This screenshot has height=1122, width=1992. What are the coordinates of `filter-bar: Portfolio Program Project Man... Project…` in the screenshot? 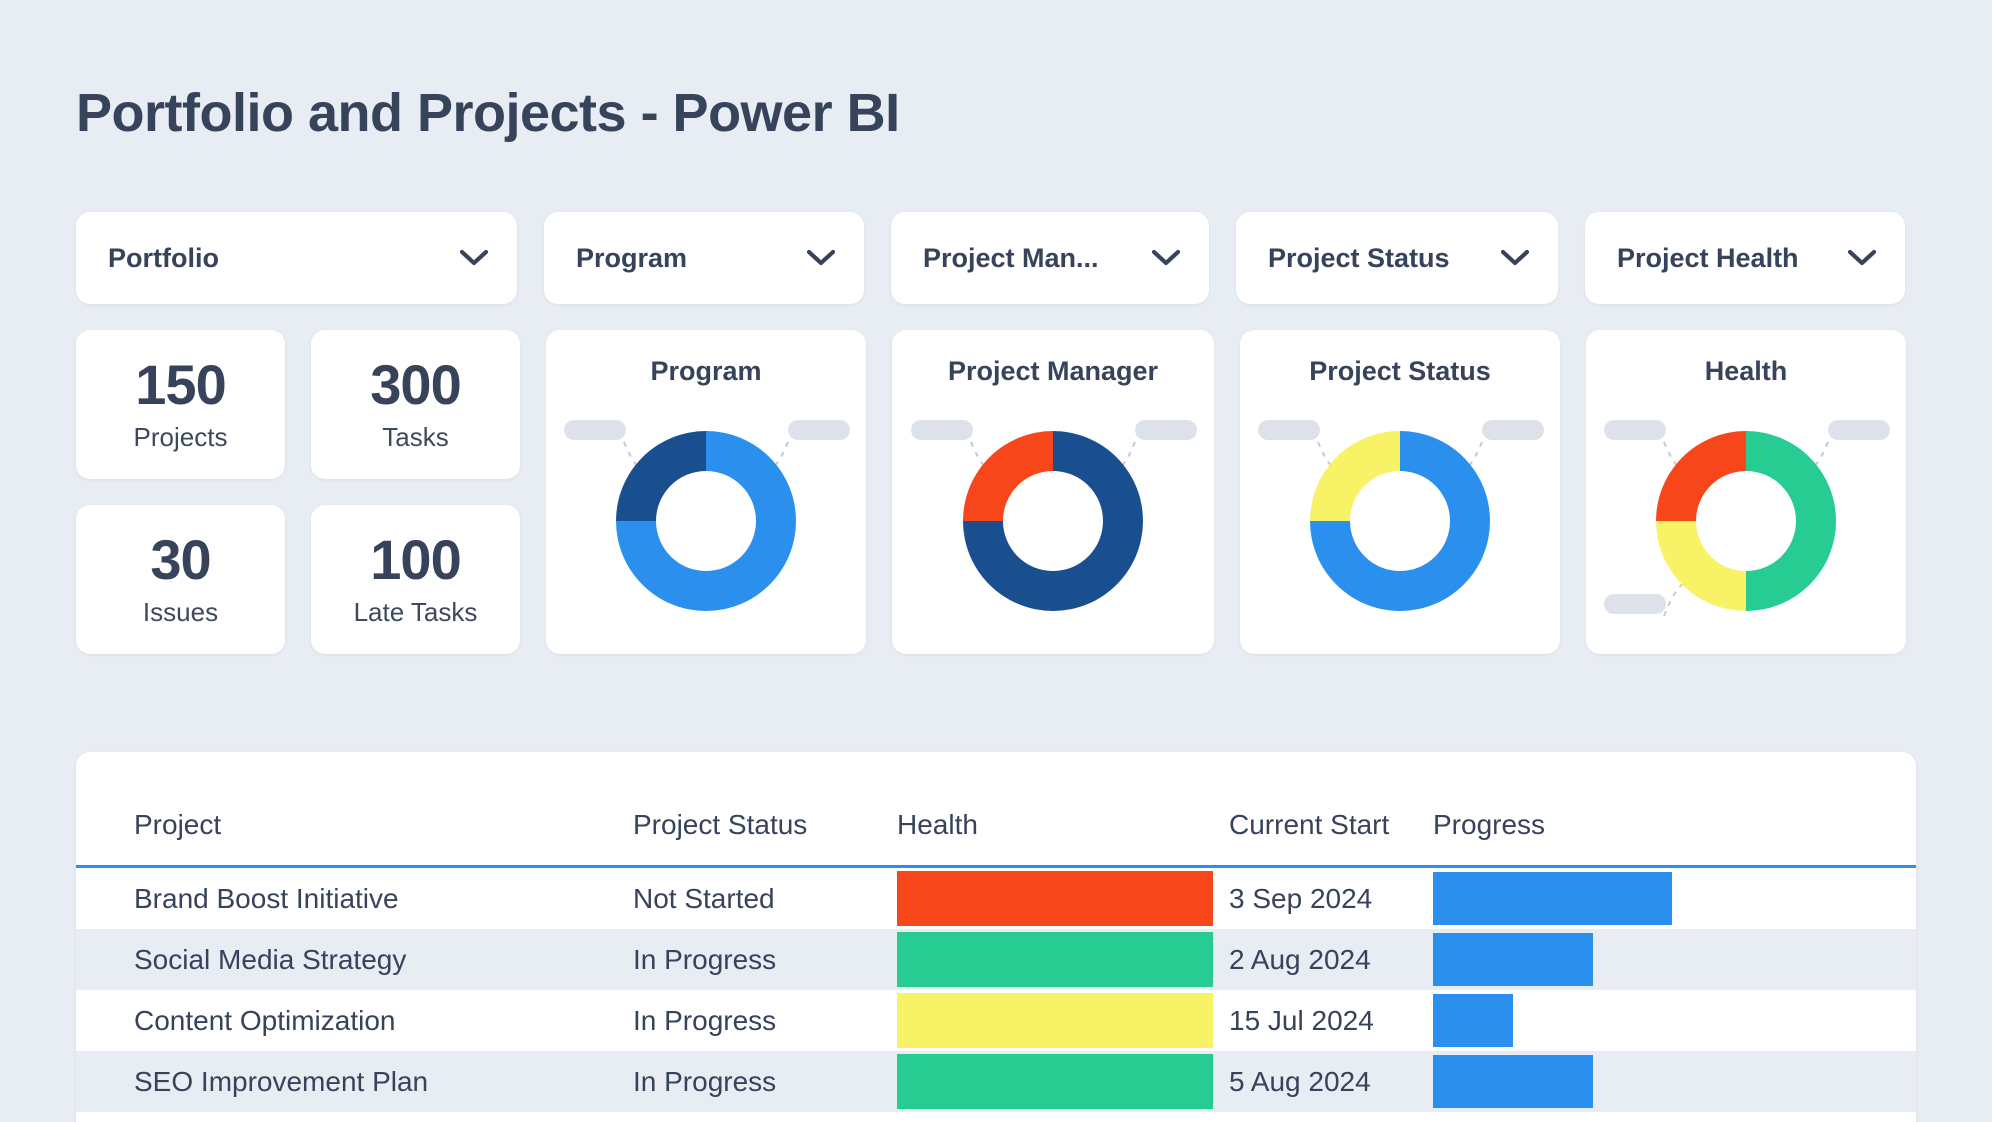 It's located at (996, 258).